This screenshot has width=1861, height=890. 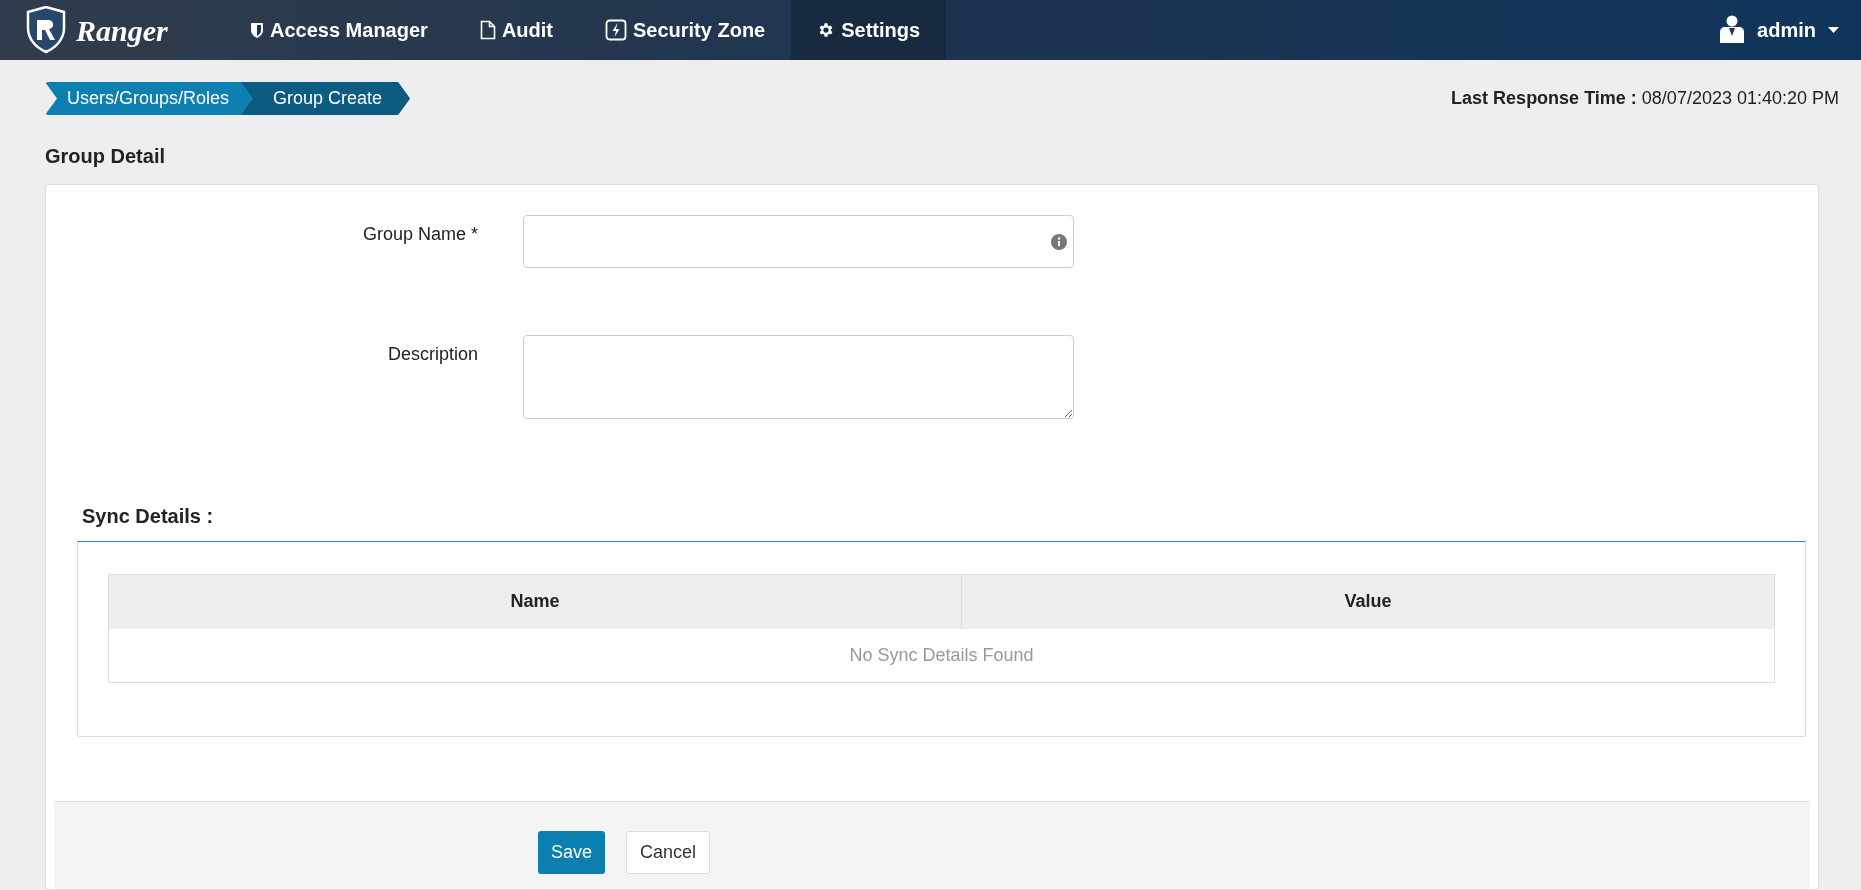 What do you see at coordinates (257, 30) in the screenshot?
I see `shield-icon` at bounding box center [257, 30].